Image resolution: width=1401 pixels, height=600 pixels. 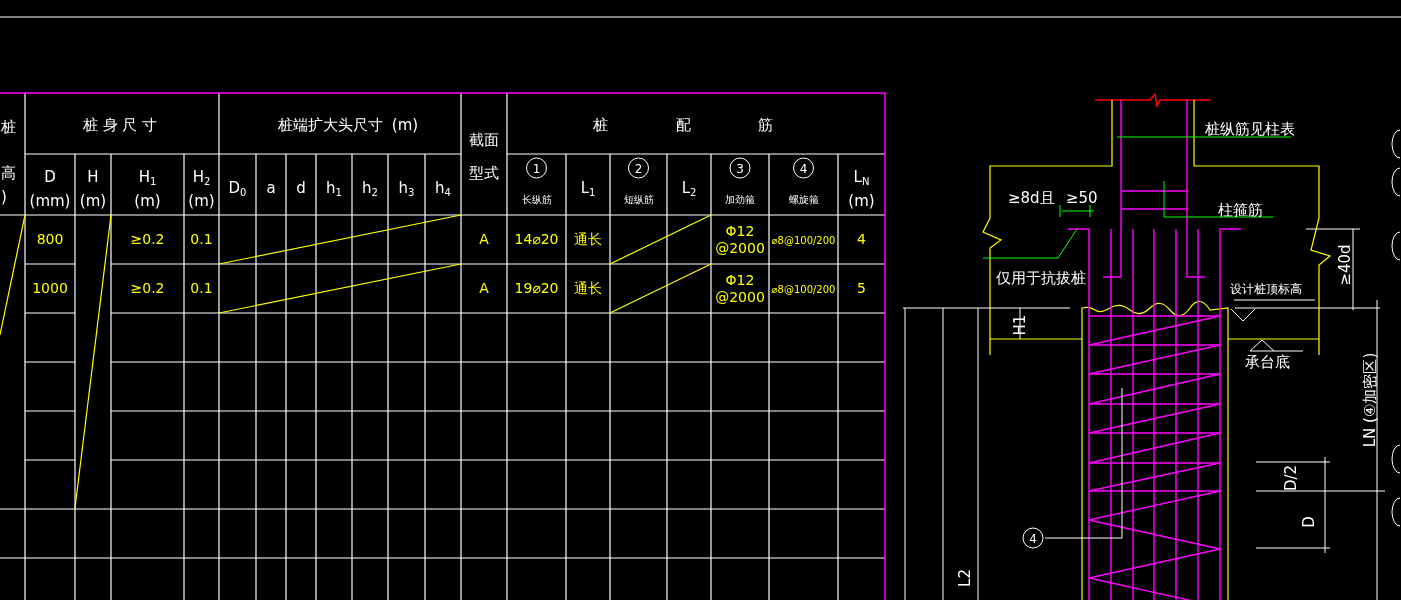 What do you see at coordinates (1082, 198) in the screenshot?
I see `annotation-label: ≥50` at bounding box center [1082, 198].